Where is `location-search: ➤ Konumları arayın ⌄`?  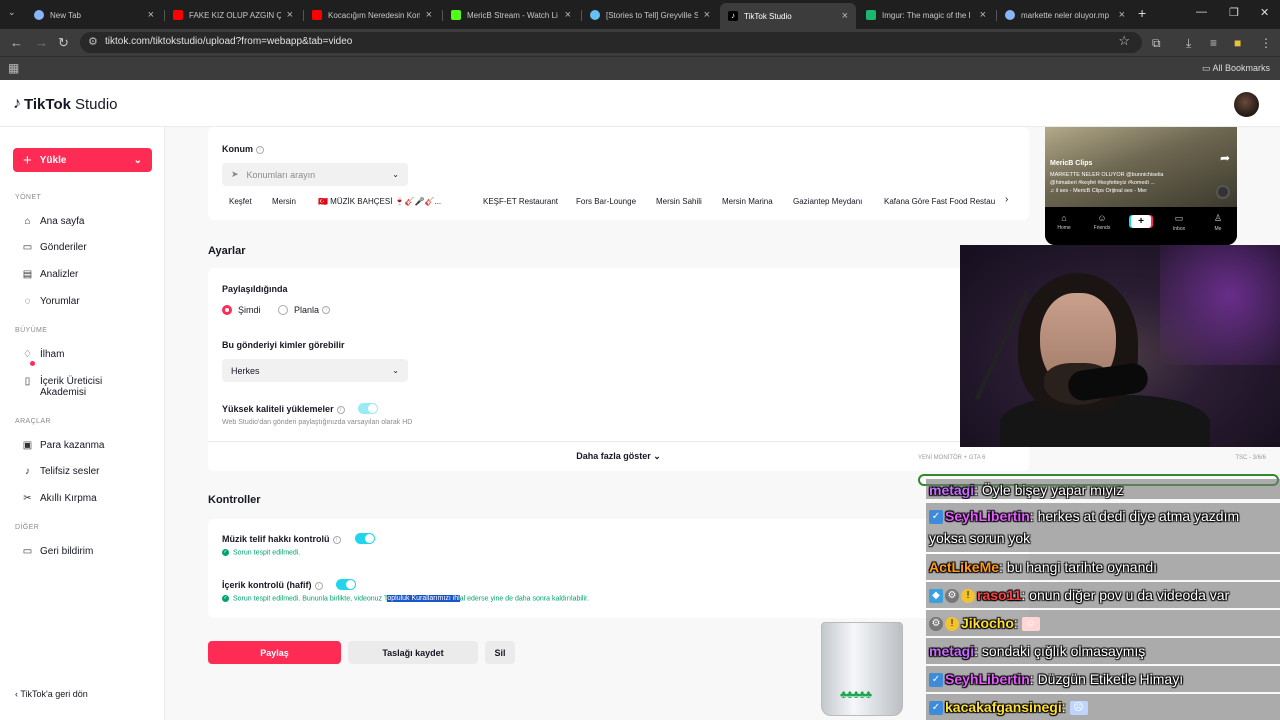 location-search: ➤ Konumları arayın ⌄ is located at coordinates (315, 174).